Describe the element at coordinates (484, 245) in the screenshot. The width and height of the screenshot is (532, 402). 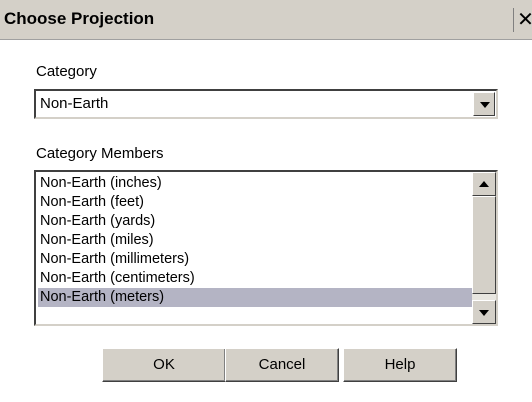
I see `scrollbar-thumb` at that location.